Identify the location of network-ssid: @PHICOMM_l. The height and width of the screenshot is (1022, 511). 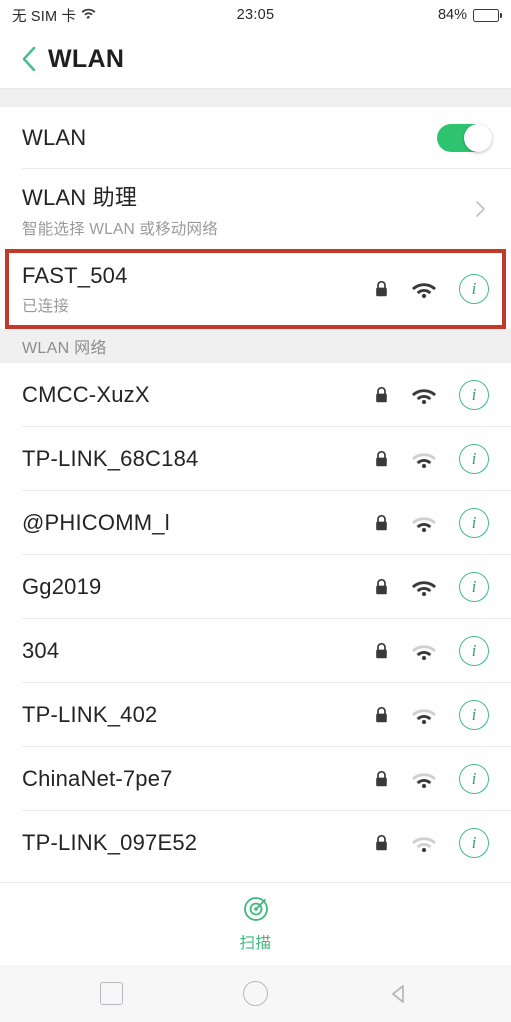
(96, 522).